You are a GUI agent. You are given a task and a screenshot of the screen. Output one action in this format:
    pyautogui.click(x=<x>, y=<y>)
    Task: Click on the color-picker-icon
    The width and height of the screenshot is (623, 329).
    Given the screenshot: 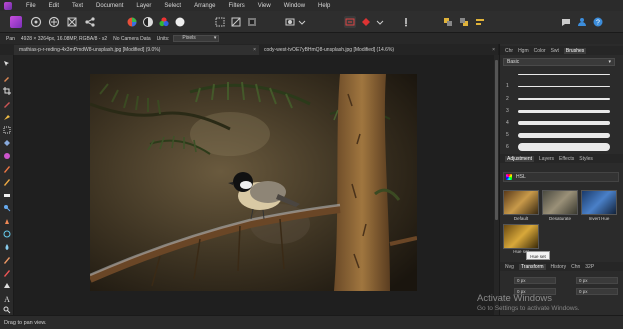 What is the action you would take?
    pyautogui.click(x=7, y=78)
    